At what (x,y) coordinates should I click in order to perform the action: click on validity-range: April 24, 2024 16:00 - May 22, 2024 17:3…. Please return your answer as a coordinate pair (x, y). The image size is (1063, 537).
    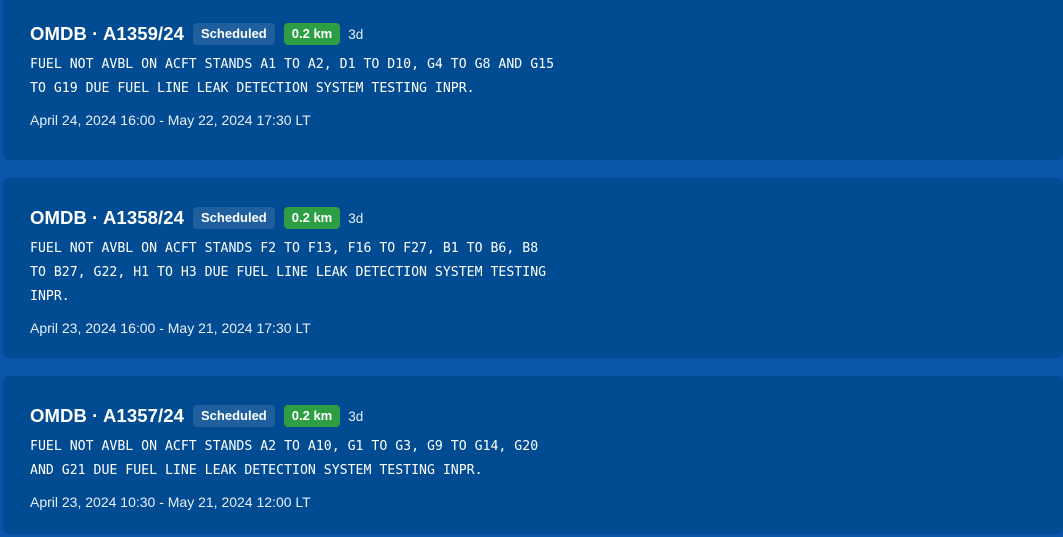
    Looking at the image, I should click on (170, 120).